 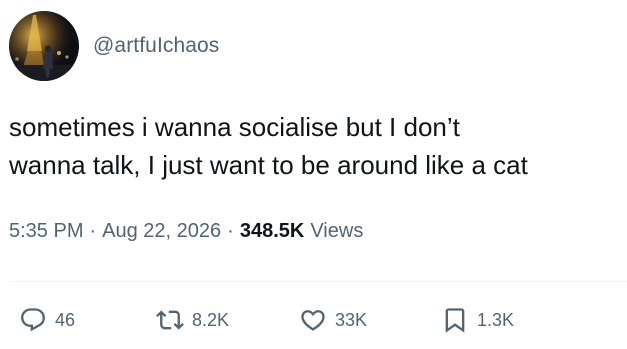 I want to click on action-bar: 46 8.2K 33K 1.3K, so click(x=313, y=324).